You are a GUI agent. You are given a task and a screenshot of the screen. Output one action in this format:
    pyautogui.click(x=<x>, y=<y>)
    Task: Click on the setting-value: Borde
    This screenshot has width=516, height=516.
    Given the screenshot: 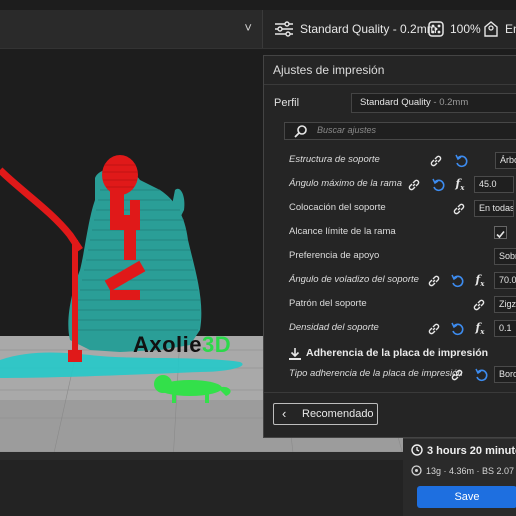 What is the action you would take?
    pyautogui.click(x=505, y=374)
    